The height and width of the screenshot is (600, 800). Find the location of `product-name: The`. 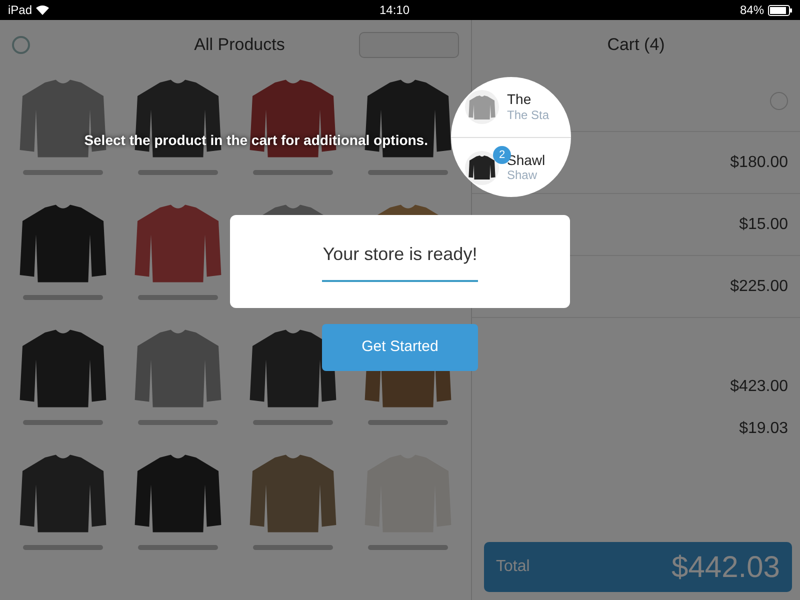

product-name: The is located at coordinates (519, 100).